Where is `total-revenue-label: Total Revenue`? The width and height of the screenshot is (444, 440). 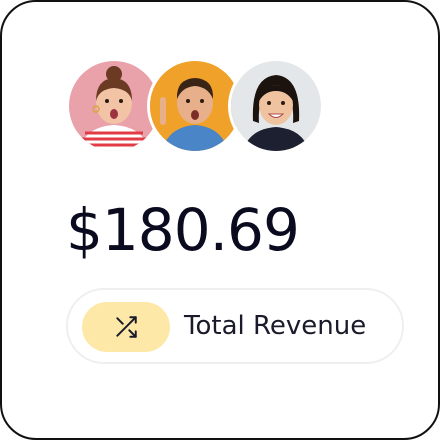 total-revenue-label: Total Revenue is located at coordinates (275, 326).